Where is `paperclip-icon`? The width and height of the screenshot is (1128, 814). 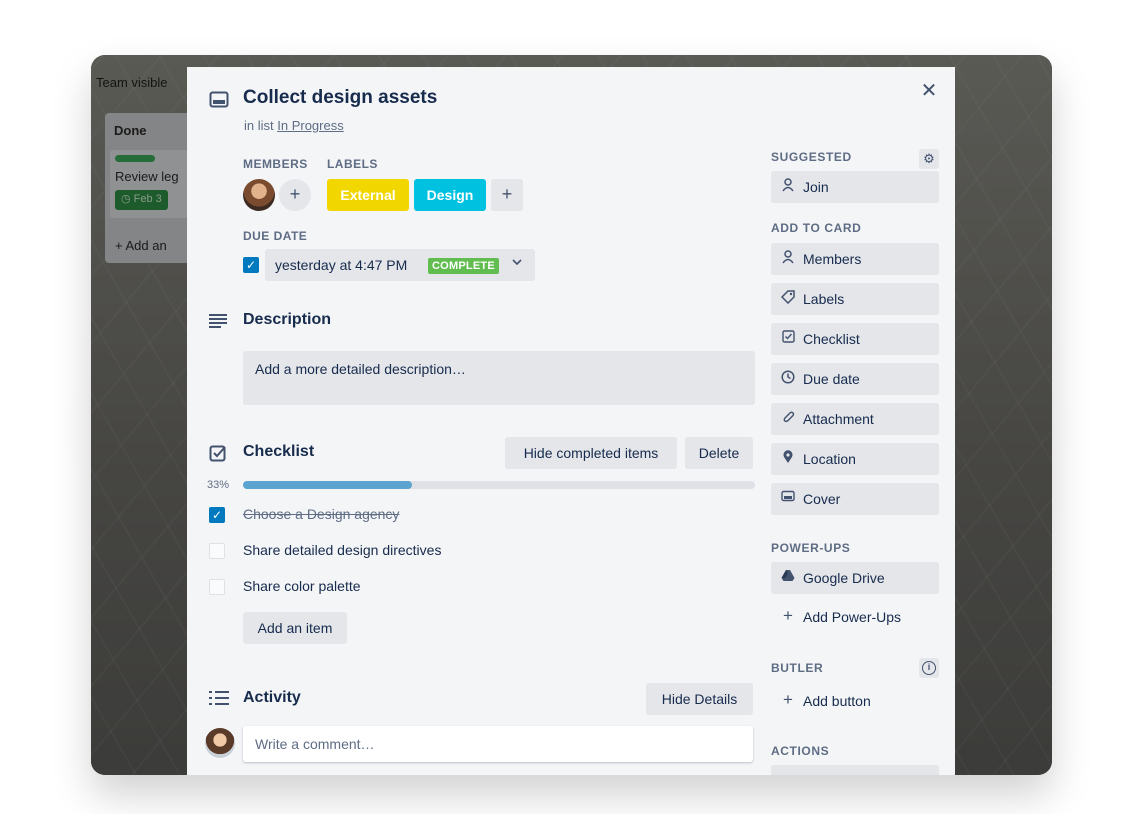 paperclip-icon is located at coordinates (788, 418).